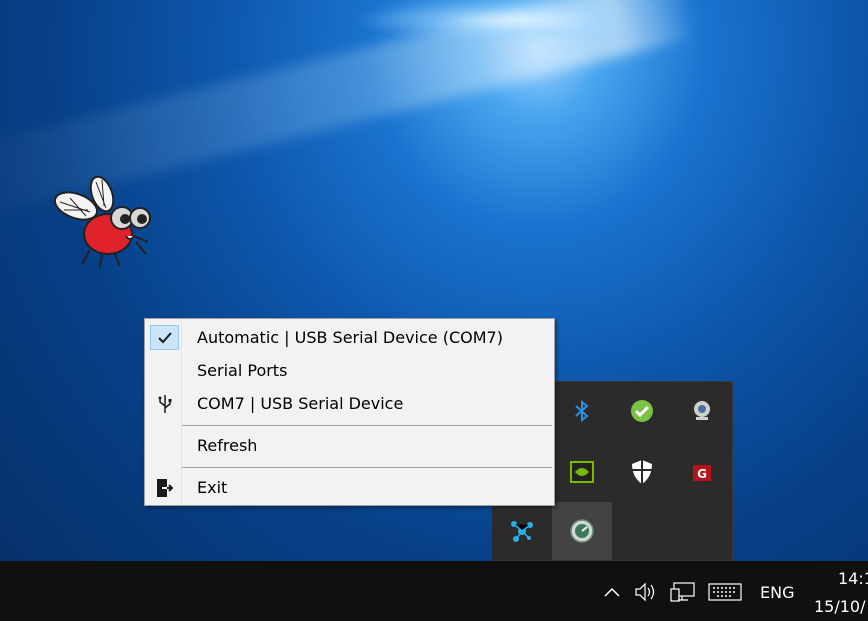 The width and height of the screenshot is (868, 621). Describe the element at coordinates (300, 403) in the screenshot. I see `menu-item-label: COM7 | USB Serial Device` at that location.